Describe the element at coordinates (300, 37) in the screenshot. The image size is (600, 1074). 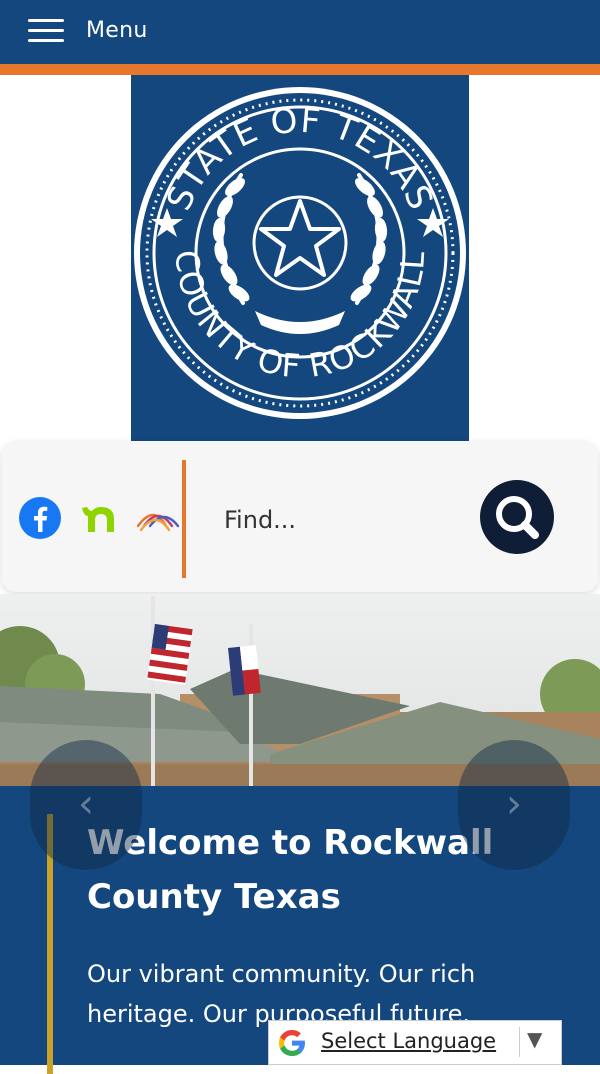
I see `top-navigation-bar: Menu` at that location.